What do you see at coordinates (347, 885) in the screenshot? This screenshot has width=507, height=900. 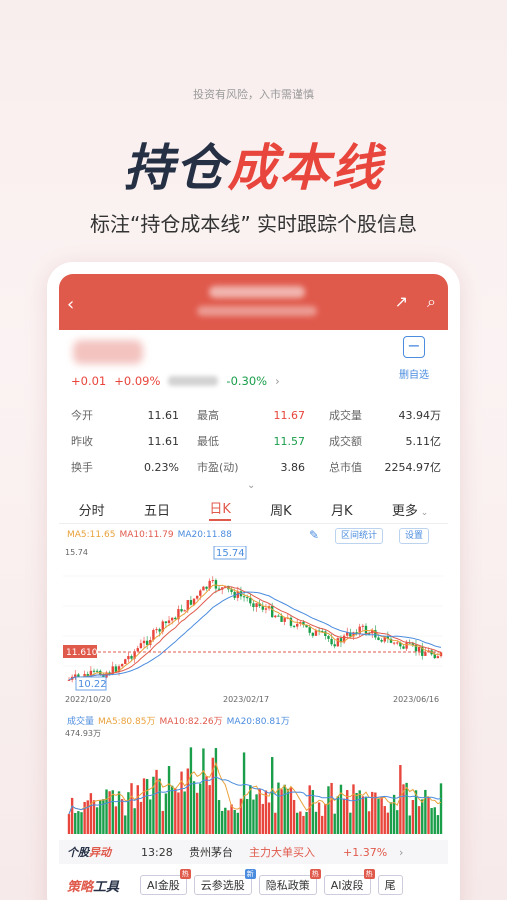 I see `tool-chip-label: AI波段` at bounding box center [347, 885].